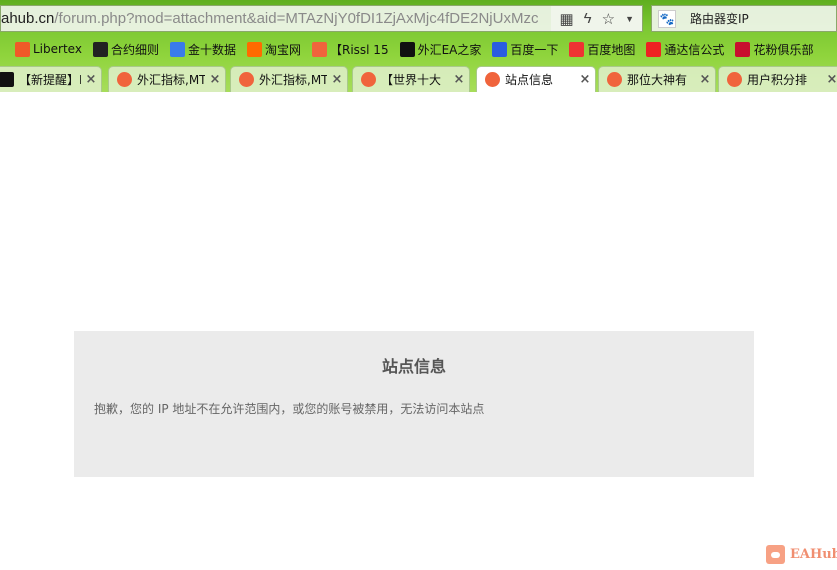  I want to click on bookmark-label: 外汇EA之家, so click(449, 49).